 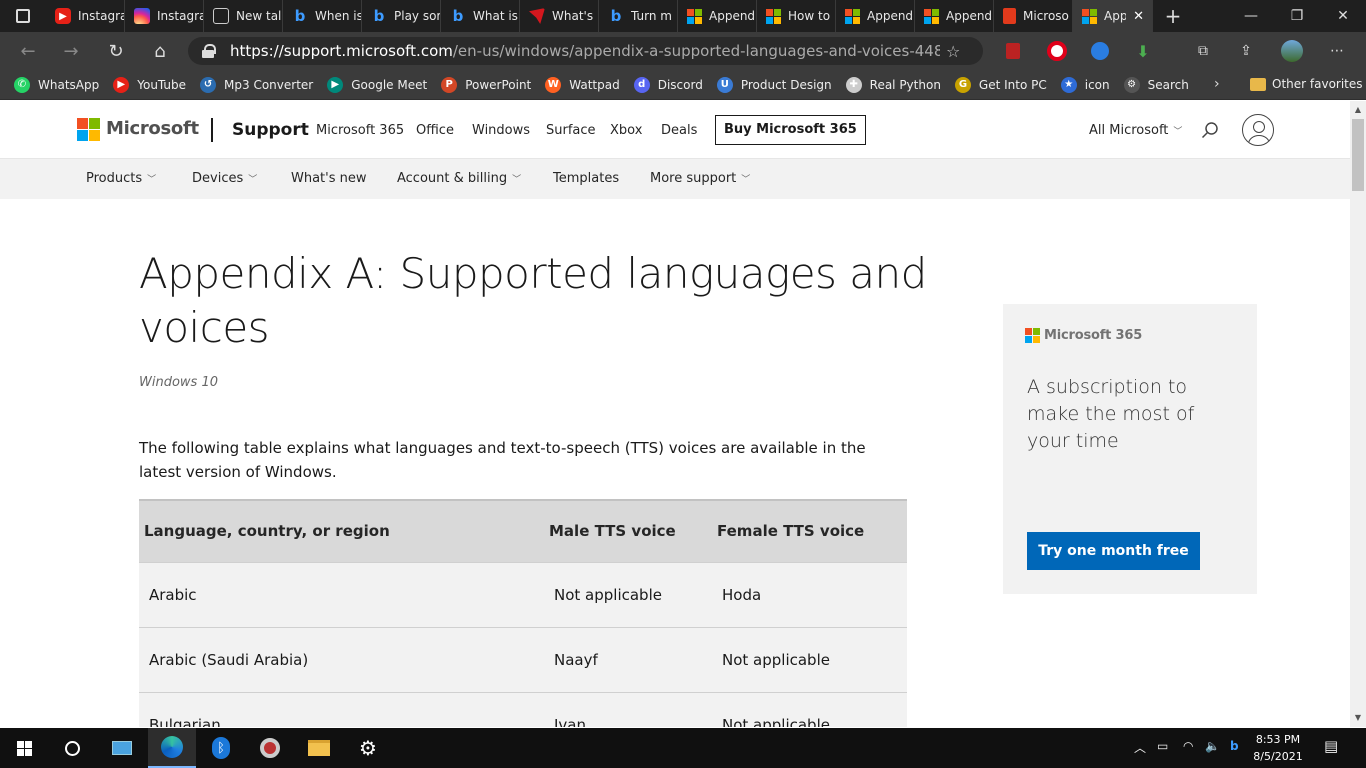 I want to click on nav-surface: Surface, so click(x=571, y=130).